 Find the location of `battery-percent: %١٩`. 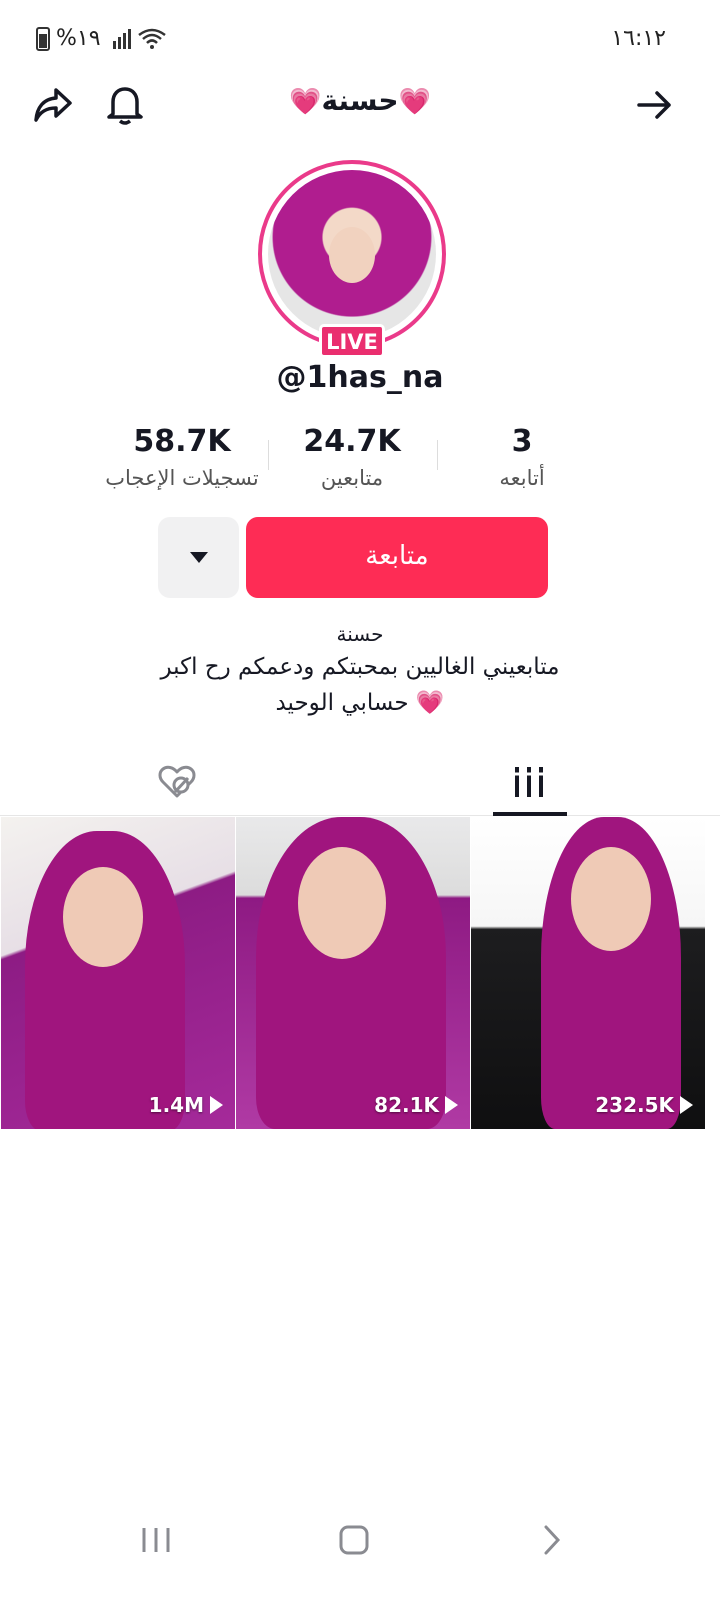

battery-percent: %١٩ is located at coordinates (78, 38).